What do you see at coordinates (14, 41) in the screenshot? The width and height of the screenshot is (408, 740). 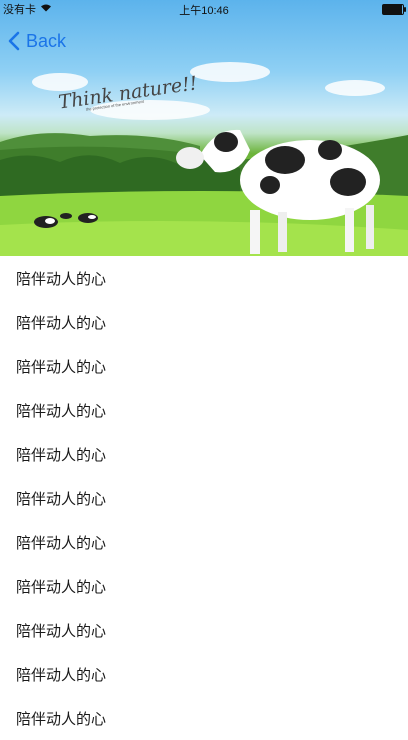 I see `chevron-left-icon` at bounding box center [14, 41].